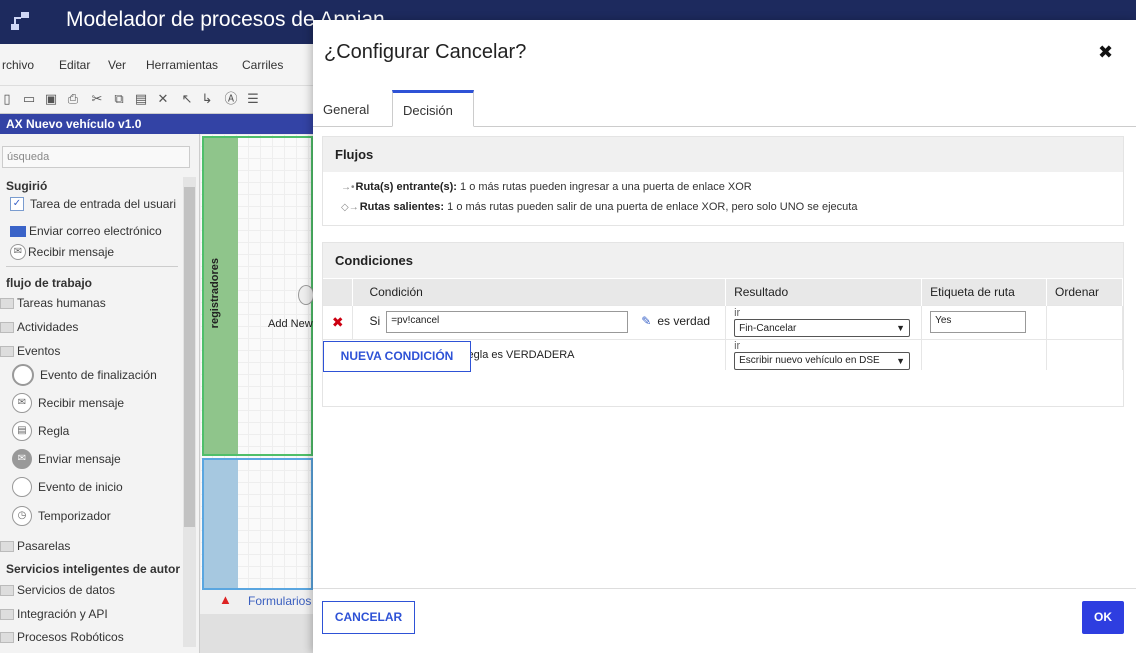 The image size is (1136, 653). Describe the element at coordinates (7, 99) in the screenshot. I see `new-icon: ▯` at that location.